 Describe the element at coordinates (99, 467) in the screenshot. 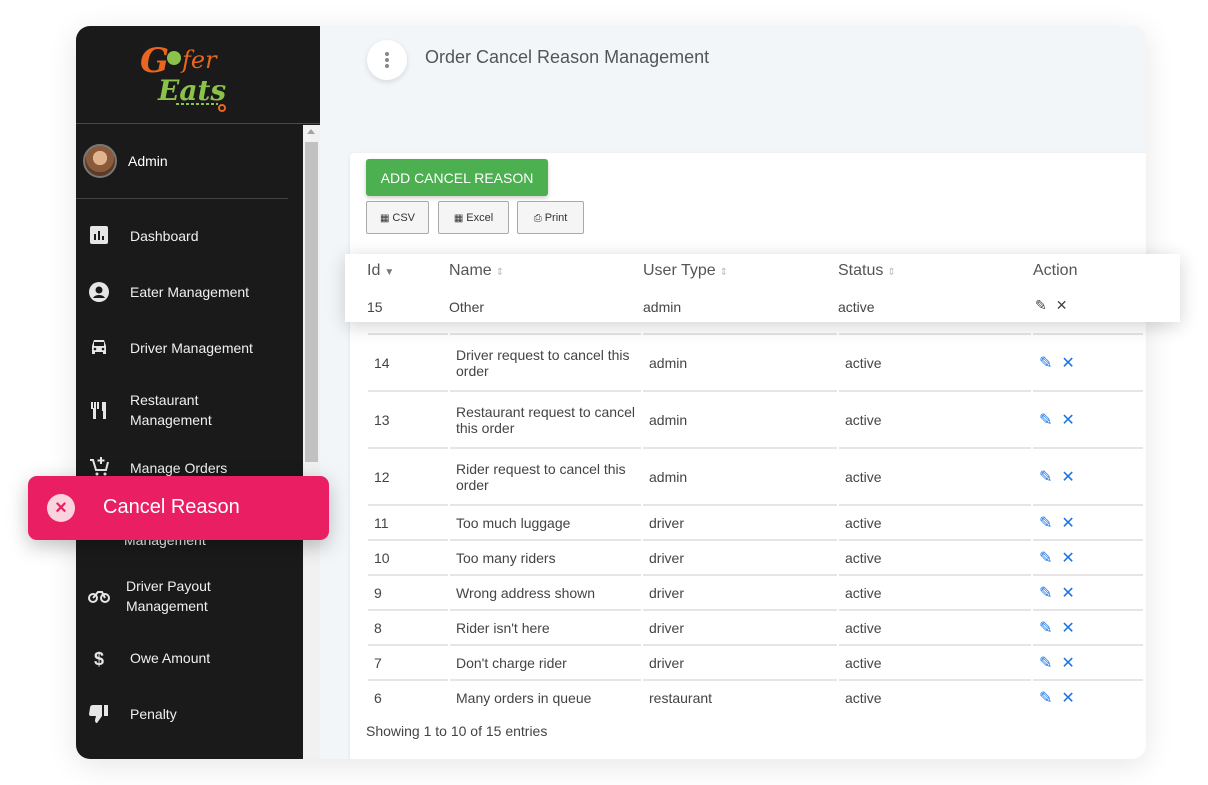

I see `cart-add-icon` at that location.